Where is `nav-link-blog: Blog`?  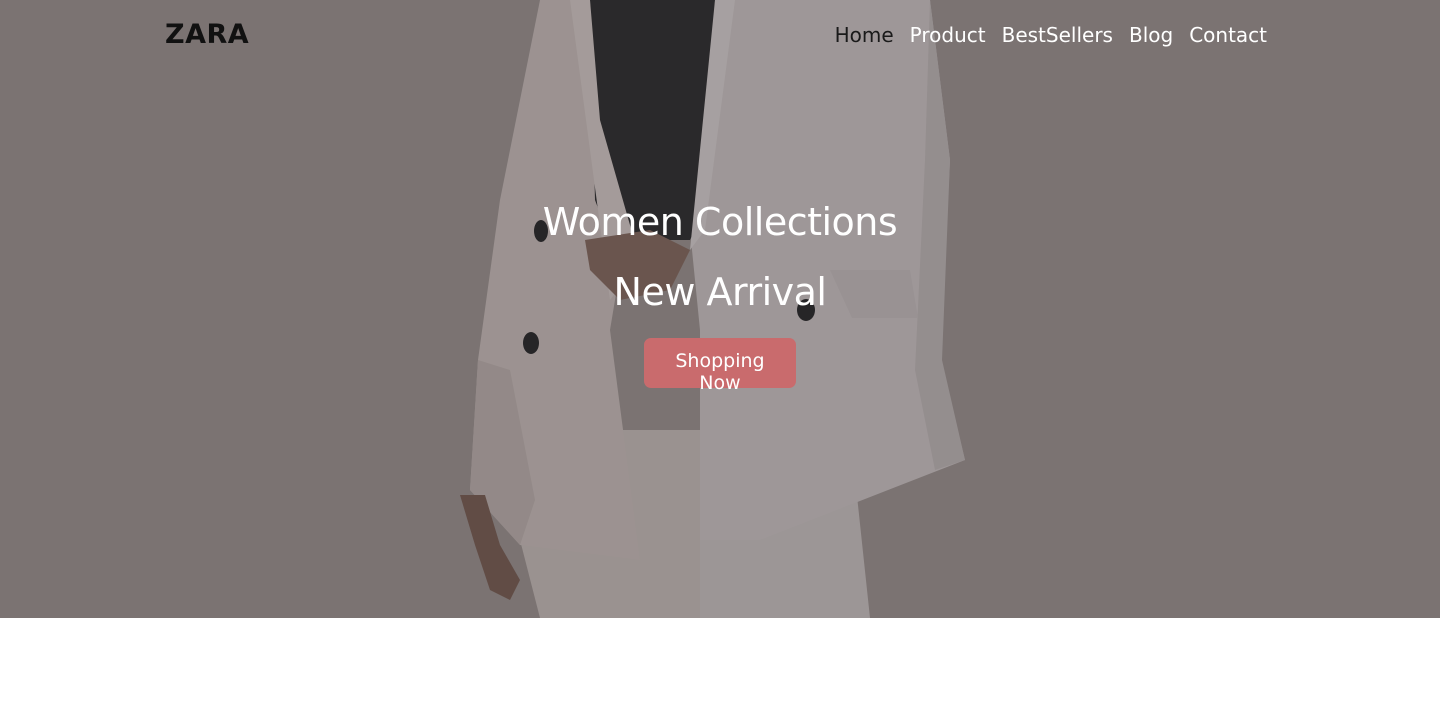 nav-link-blog: Blog is located at coordinates (1151, 35).